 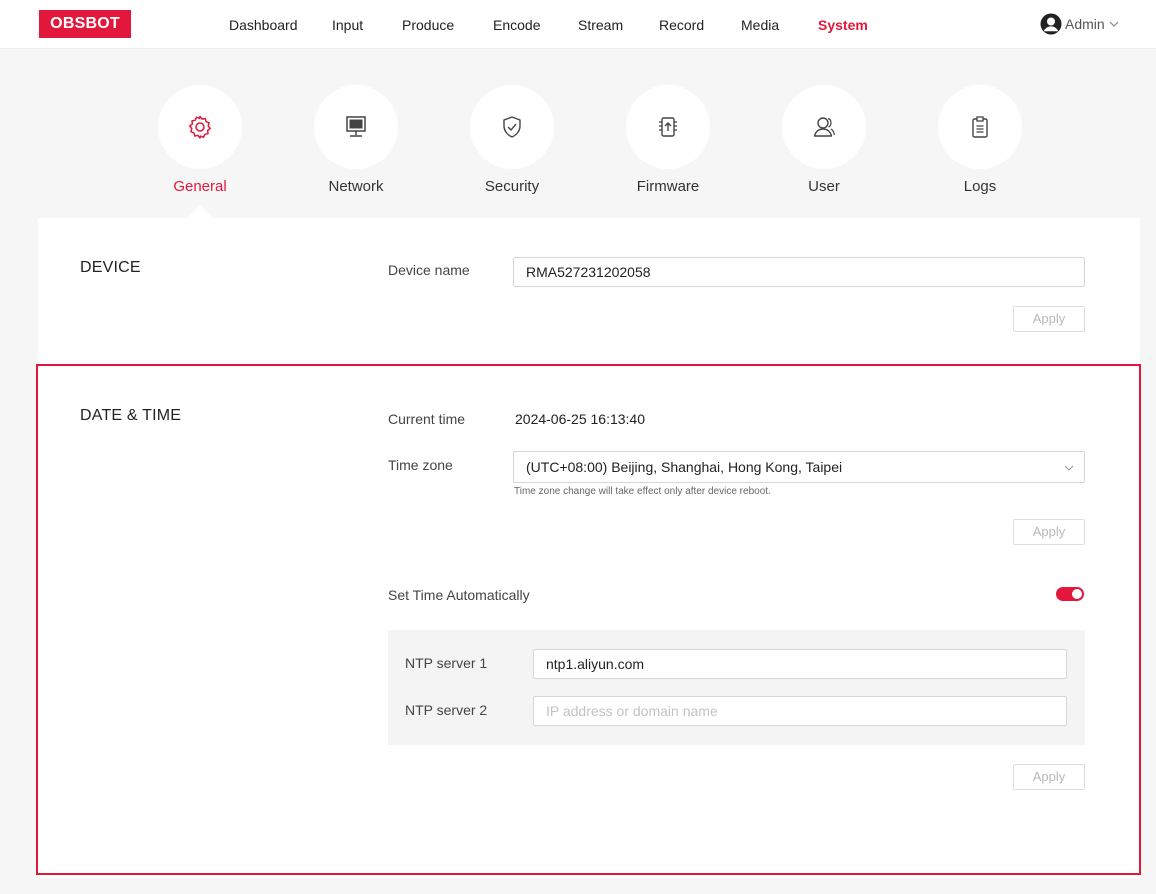 I want to click on tab-network-circle, so click(x=356, y=127).